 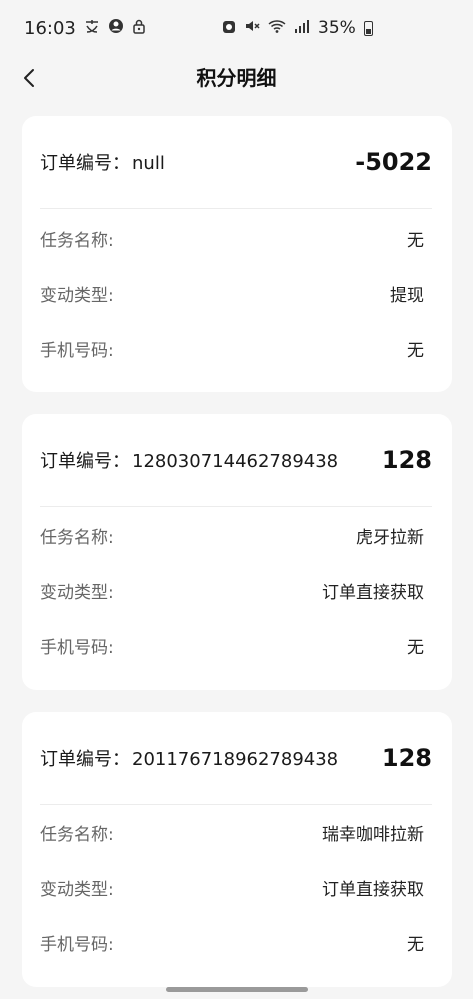 I want to click on header: 积分明细, so click(x=236, y=78).